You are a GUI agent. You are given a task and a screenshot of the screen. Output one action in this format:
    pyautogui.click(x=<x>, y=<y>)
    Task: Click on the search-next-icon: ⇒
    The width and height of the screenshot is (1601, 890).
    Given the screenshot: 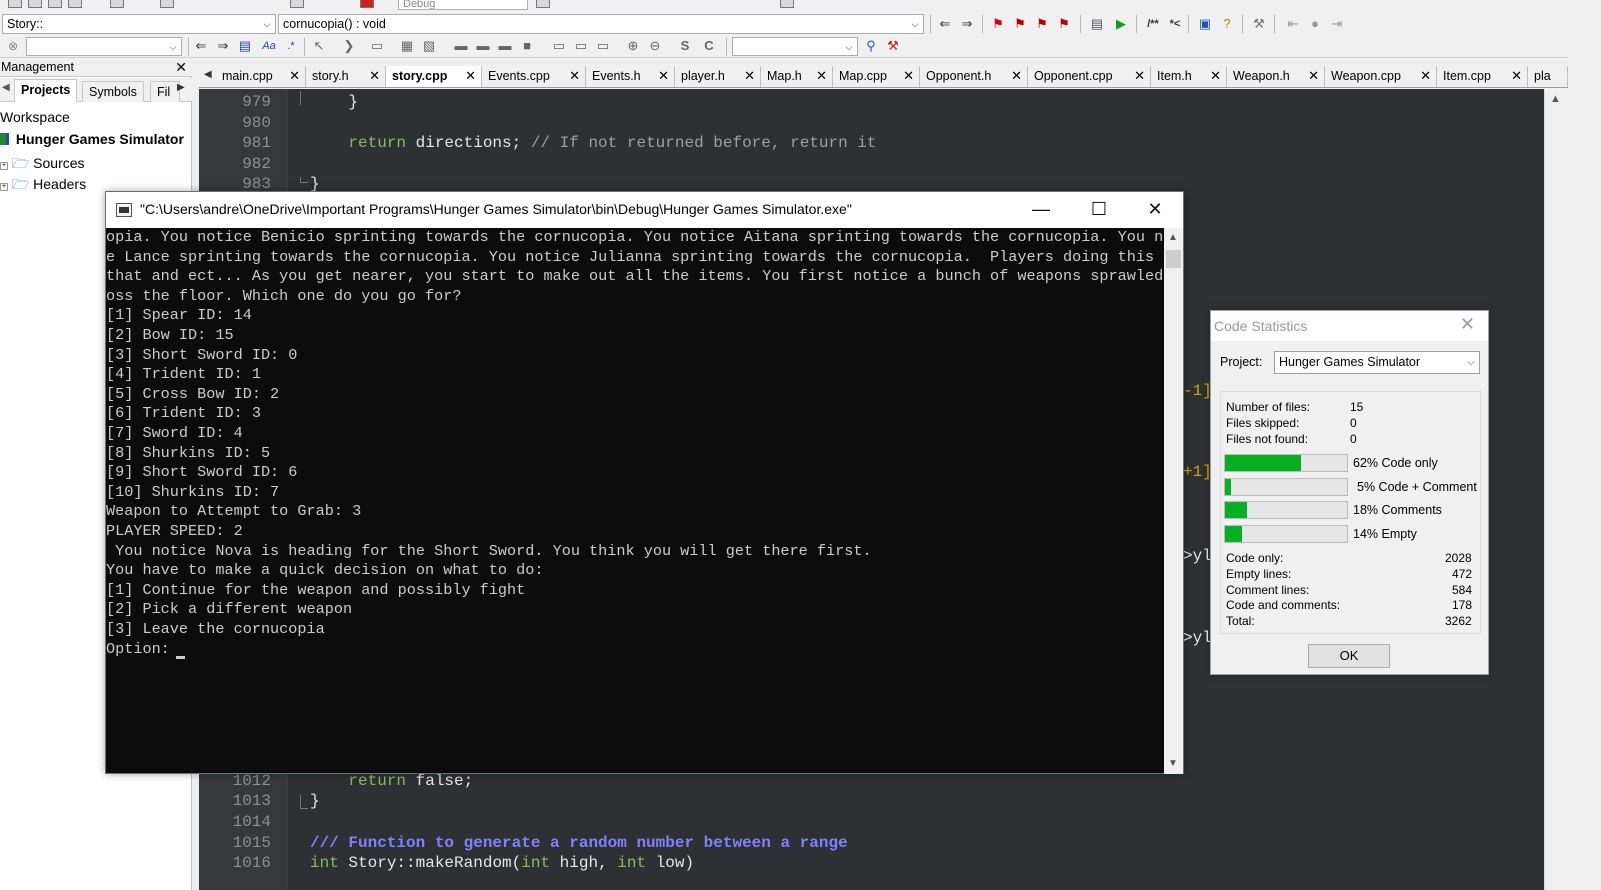 What is the action you would take?
    pyautogui.click(x=223, y=46)
    